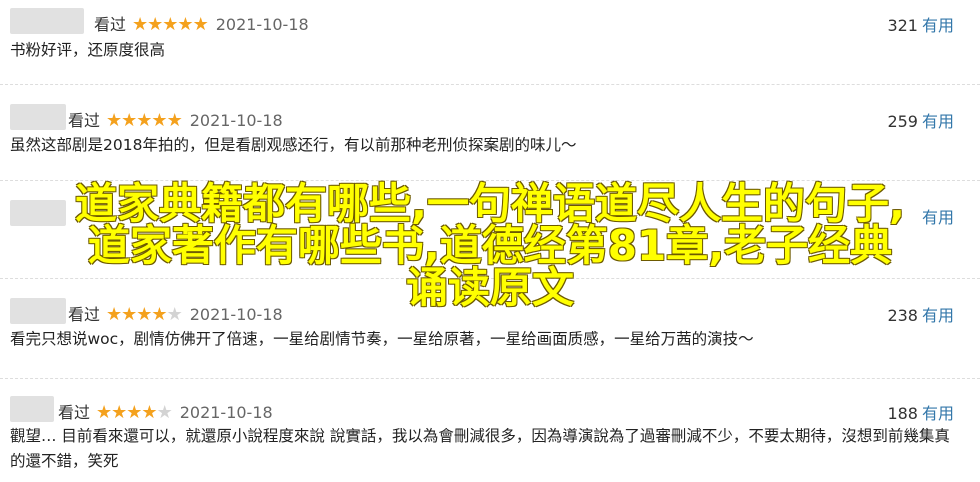 The width and height of the screenshot is (980, 482). What do you see at coordinates (293, 145) in the screenshot?
I see `review-content: 虽然这部剧是2018年拍的，但是看剧观感还行，有以前那种老刑侦探案剧的味儿～` at bounding box center [293, 145].